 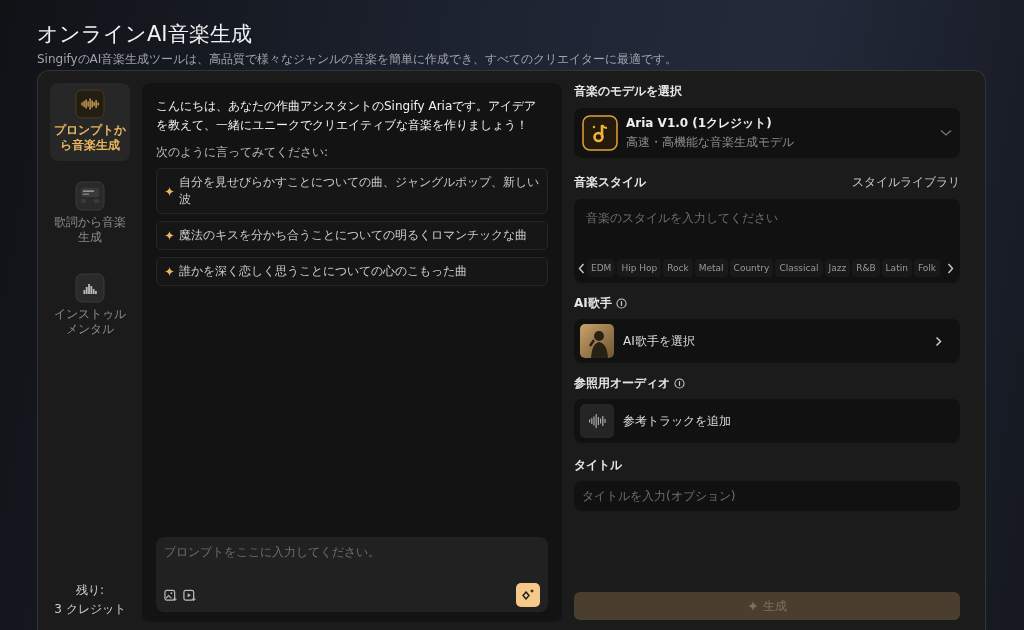 I want to click on mode-tab: インストゥルメンタル, so click(x=90, y=306).